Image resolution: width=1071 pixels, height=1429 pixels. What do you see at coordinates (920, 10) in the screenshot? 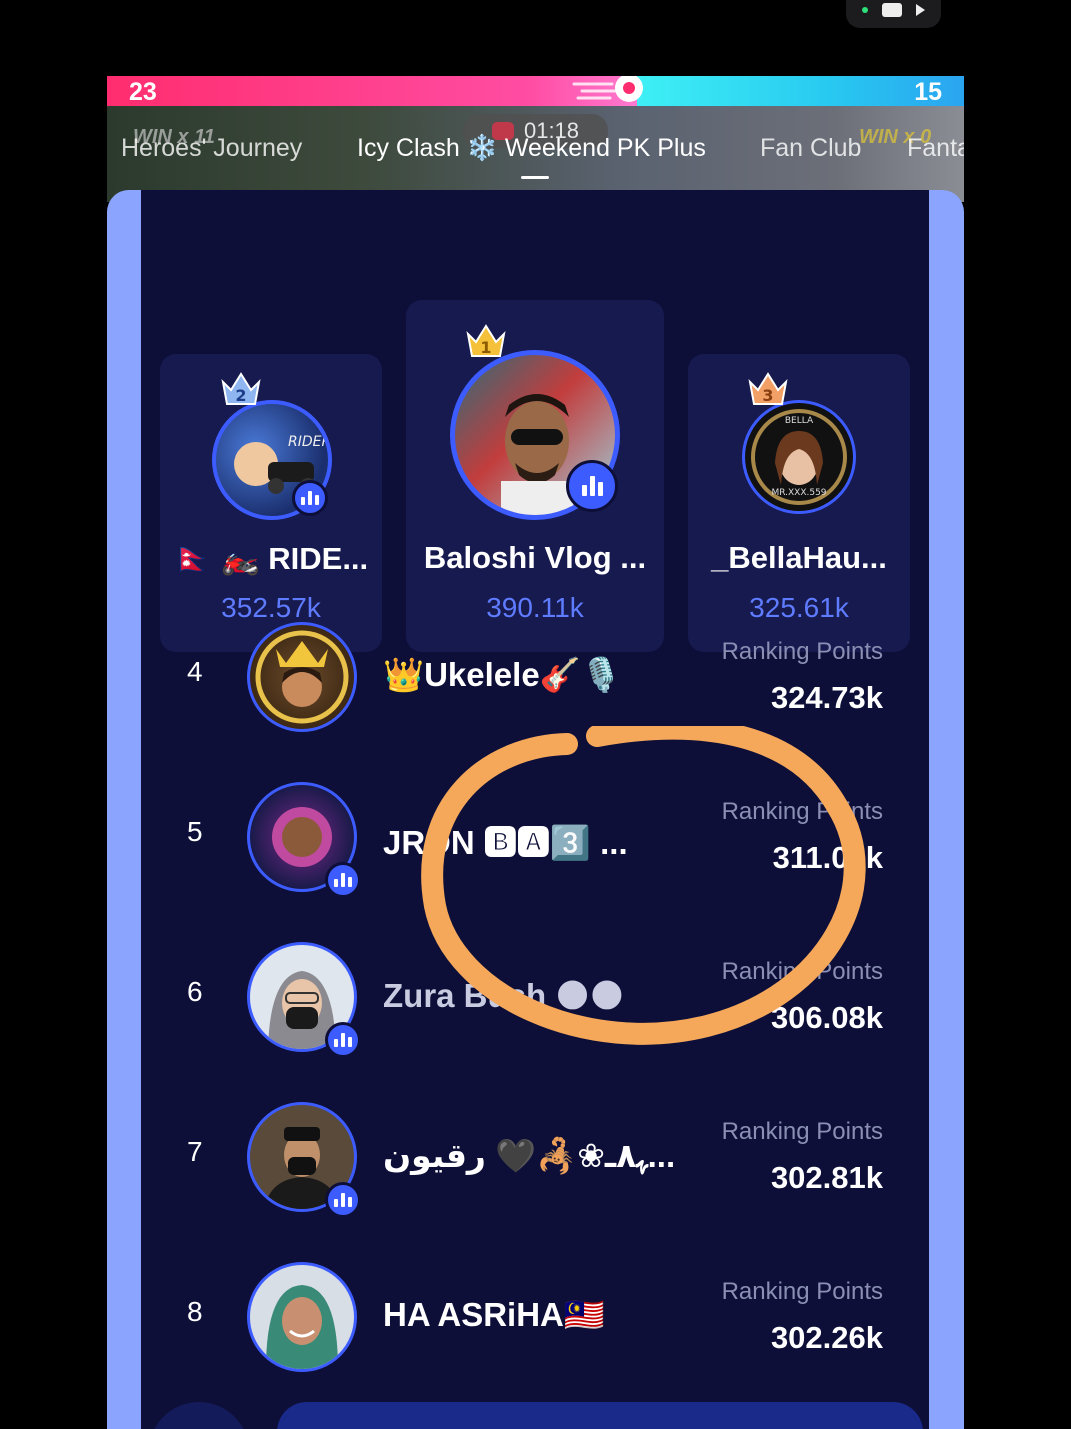
I see `play-icon` at bounding box center [920, 10].